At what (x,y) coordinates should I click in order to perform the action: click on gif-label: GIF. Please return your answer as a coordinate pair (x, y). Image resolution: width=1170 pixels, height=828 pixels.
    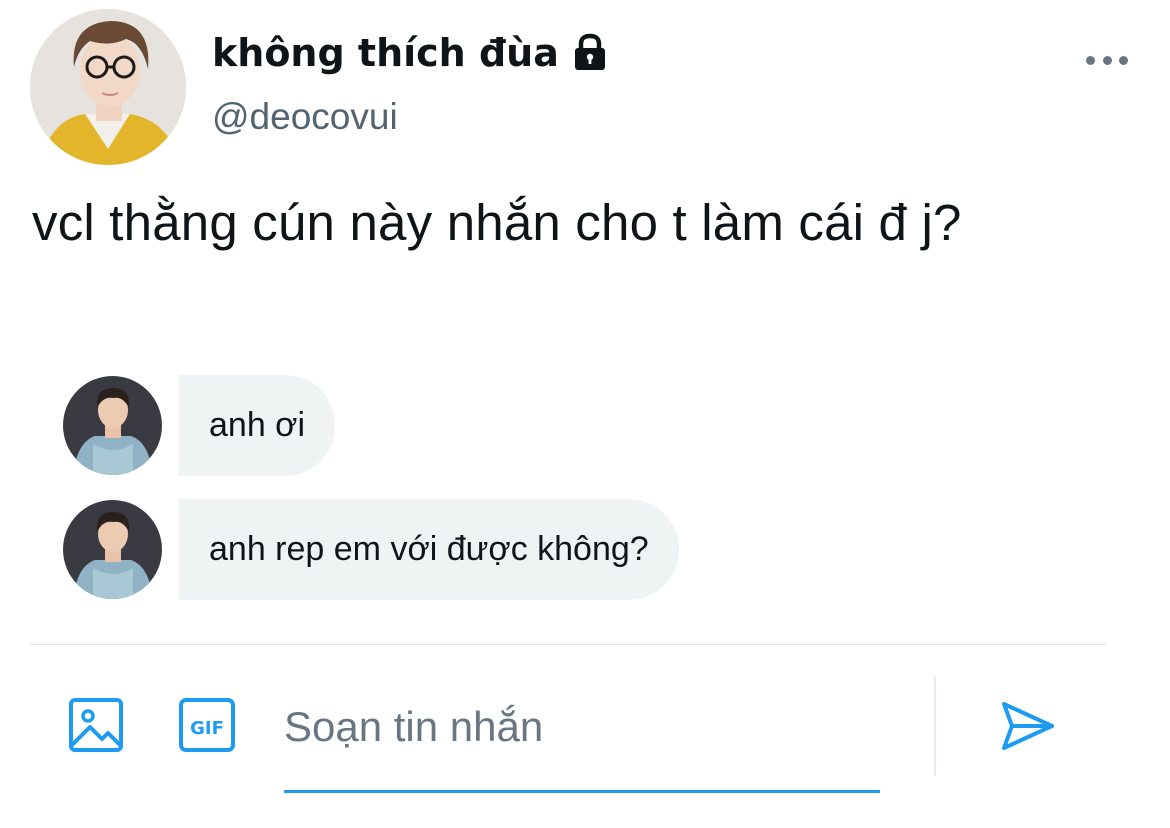
    Looking at the image, I should click on (207, 728).